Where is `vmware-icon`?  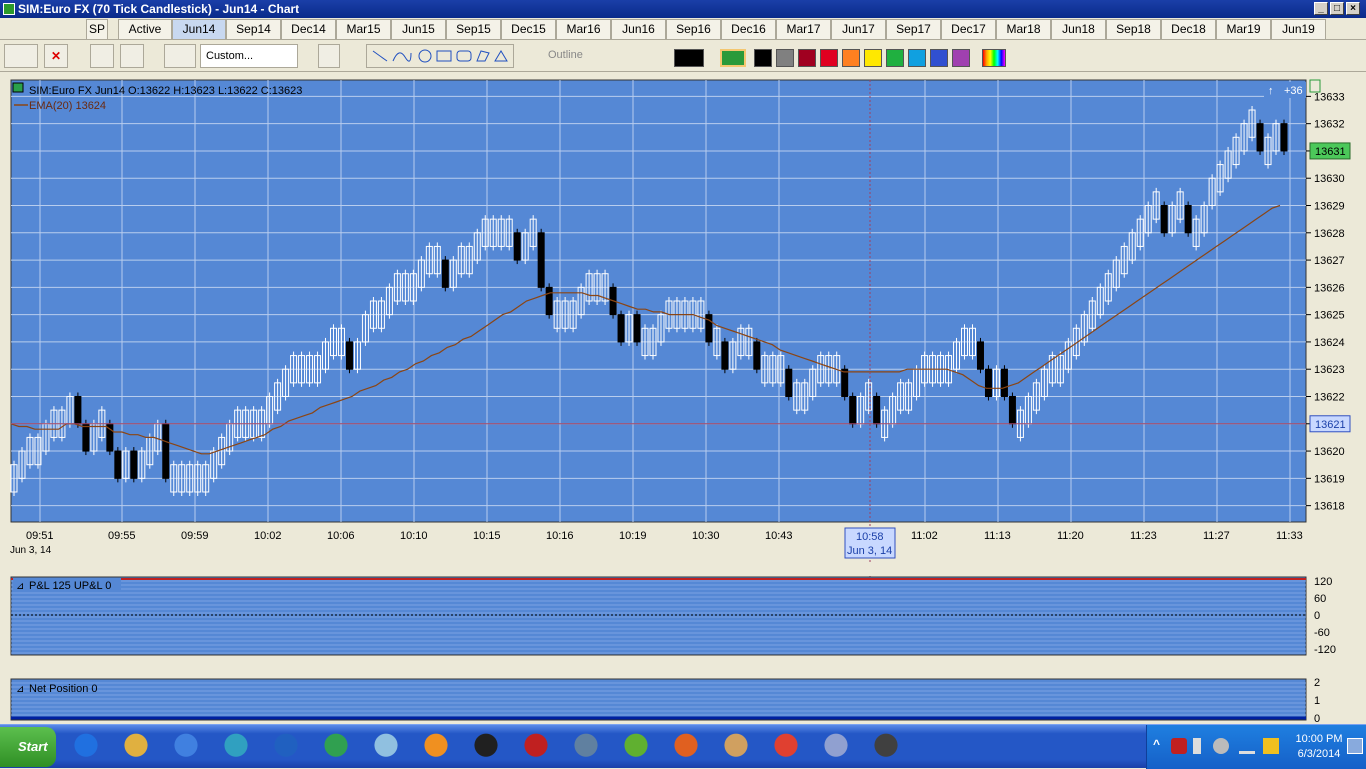 vmware-icon is located at coordinates (636, 747).